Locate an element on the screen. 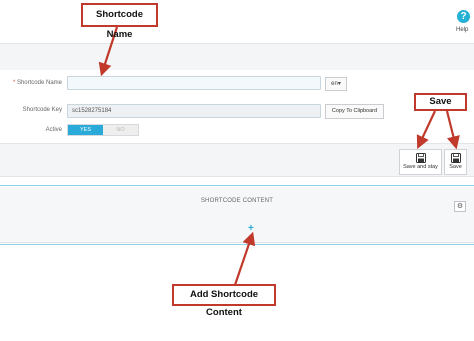 This screenshot has height=341, width=474. arrow-to-add-content is located at coordinates (244, 258).